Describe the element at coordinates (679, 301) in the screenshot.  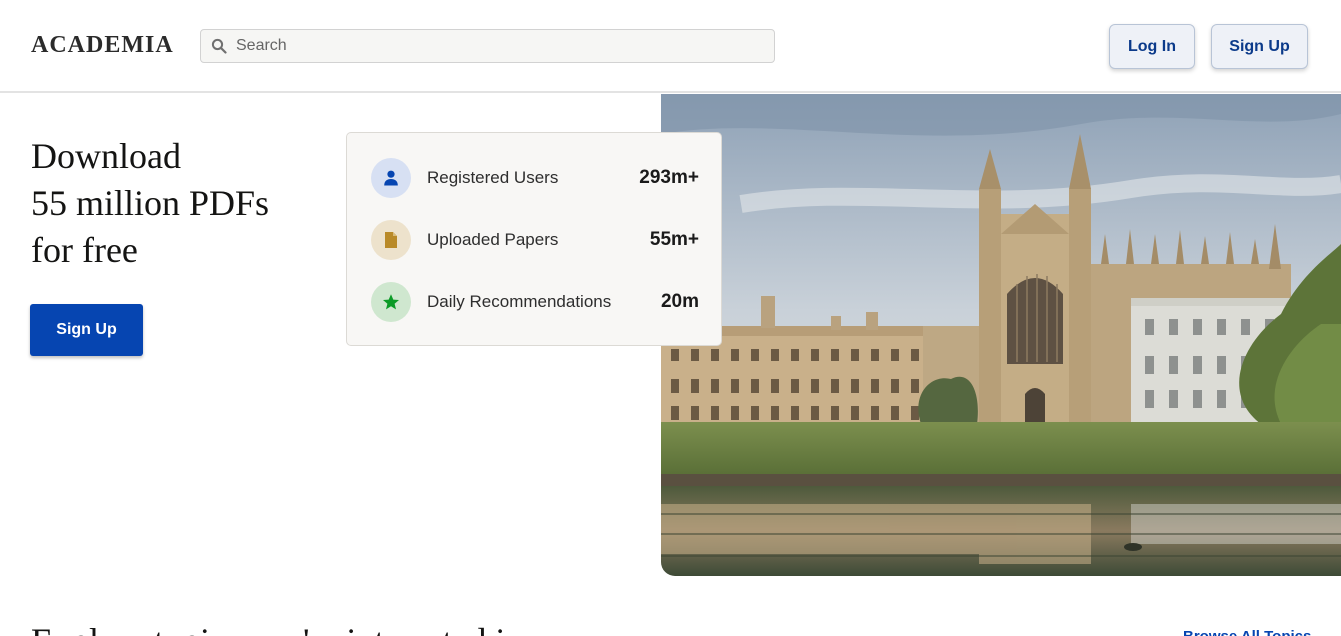
I see `stat-value: 20m` at that location.